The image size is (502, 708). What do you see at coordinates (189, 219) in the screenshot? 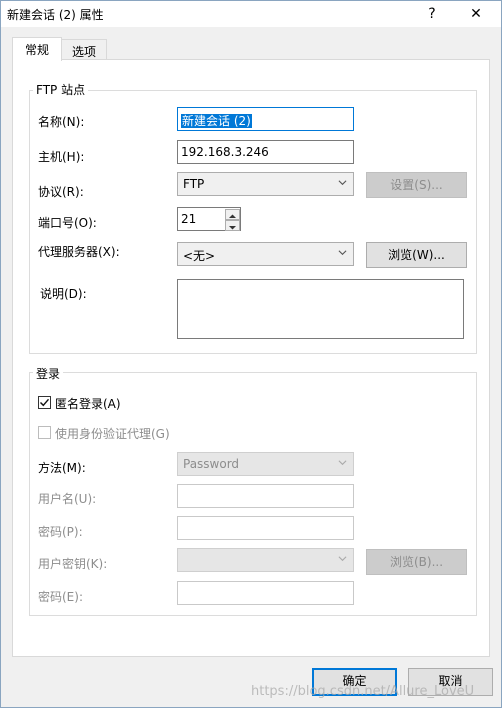
I see `port-input-value: 21` at bounding box center [189, 219].